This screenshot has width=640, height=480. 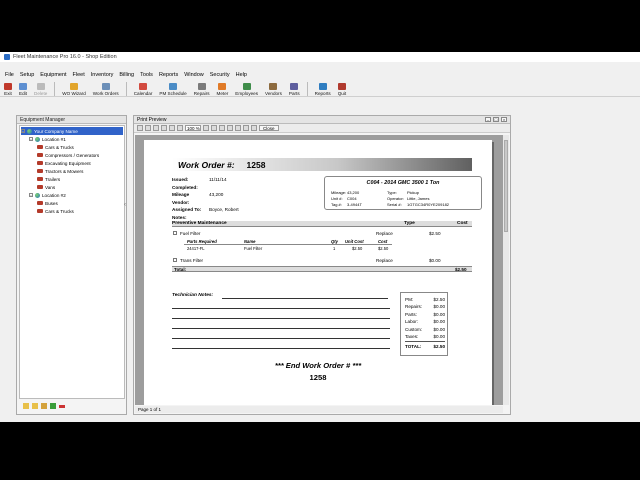 I want to click on toolbar-separator, so click(x=307, y=89).